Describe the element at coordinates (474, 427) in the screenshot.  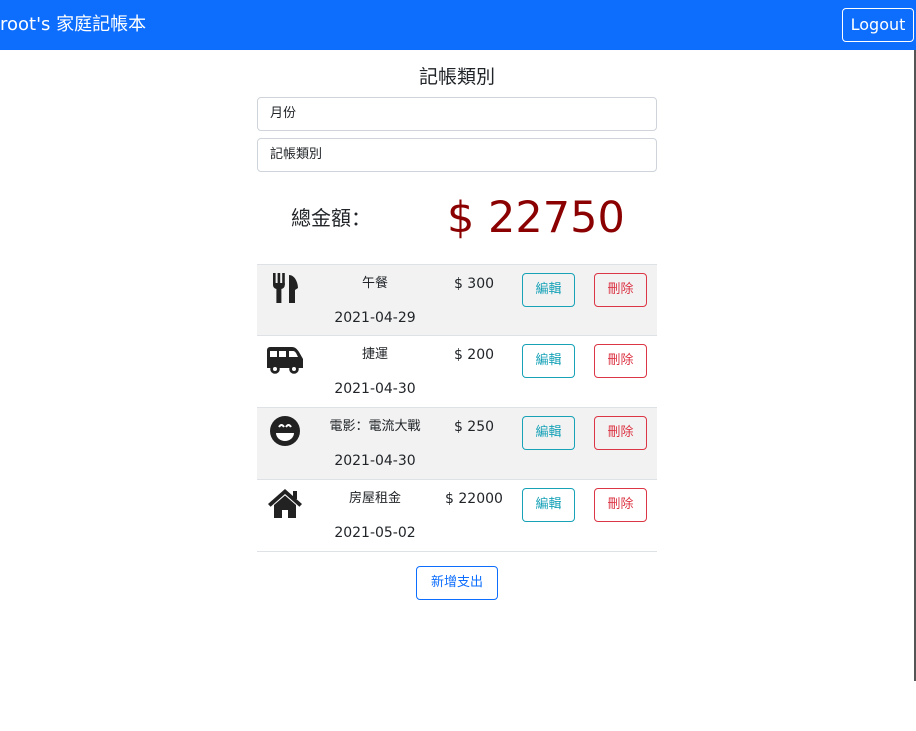
I see `record-amount: $ 250` at that location.